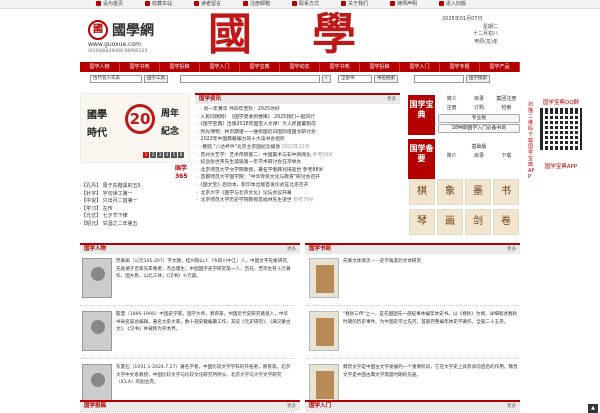  Describe the element at coordinates (295, 140) in the screenshot. I see `list-item: 2023年中国典籍编力的十大读书会组织` at that location.